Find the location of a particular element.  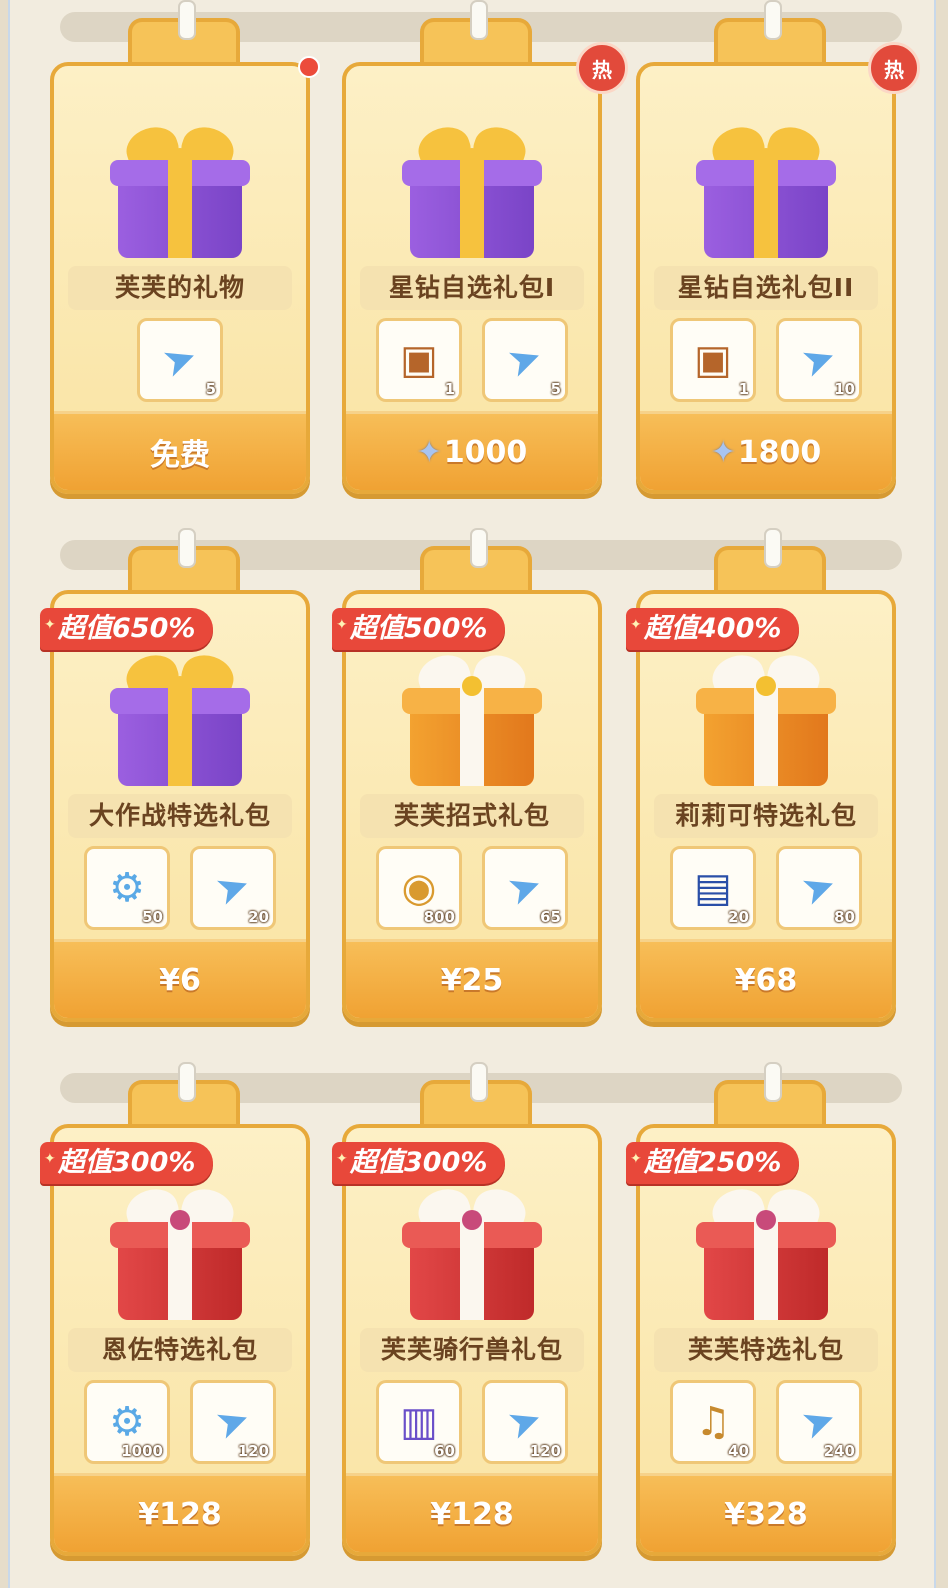

reward-item: ➤ 65 is located at coordinates (525, 888).